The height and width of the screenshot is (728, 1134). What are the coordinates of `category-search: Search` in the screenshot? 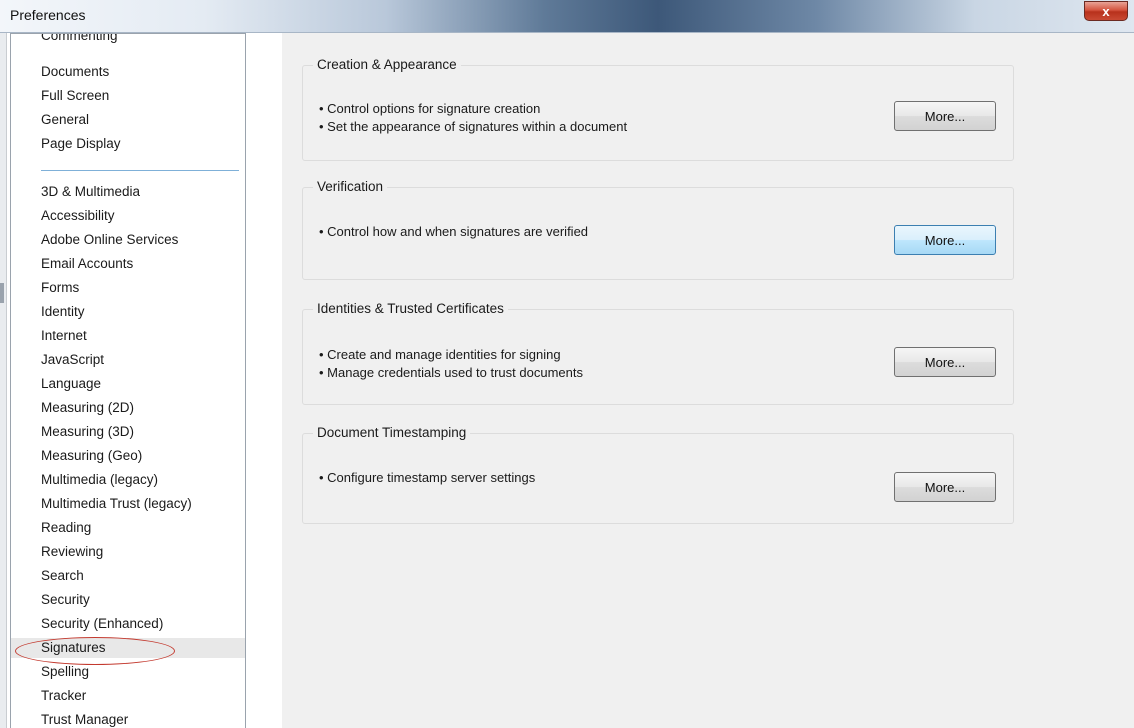 It's located at (62, 576).